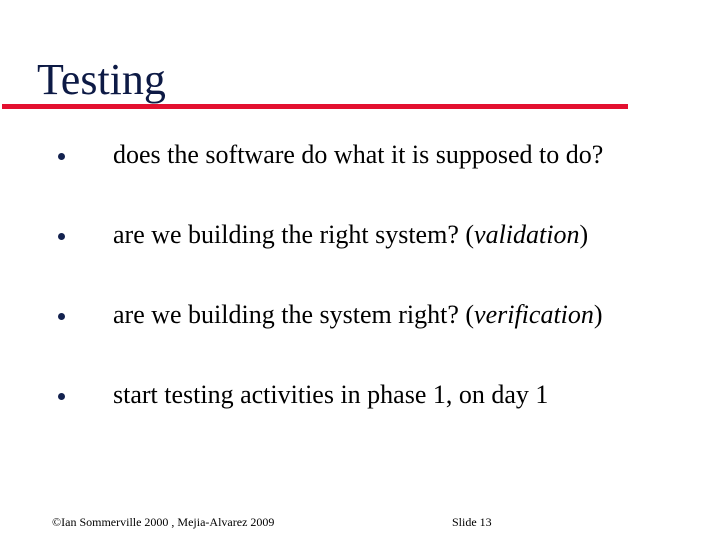 This screenshot has width=717, height=538. I want to click on slide-title: Testing, so click(101, 79).